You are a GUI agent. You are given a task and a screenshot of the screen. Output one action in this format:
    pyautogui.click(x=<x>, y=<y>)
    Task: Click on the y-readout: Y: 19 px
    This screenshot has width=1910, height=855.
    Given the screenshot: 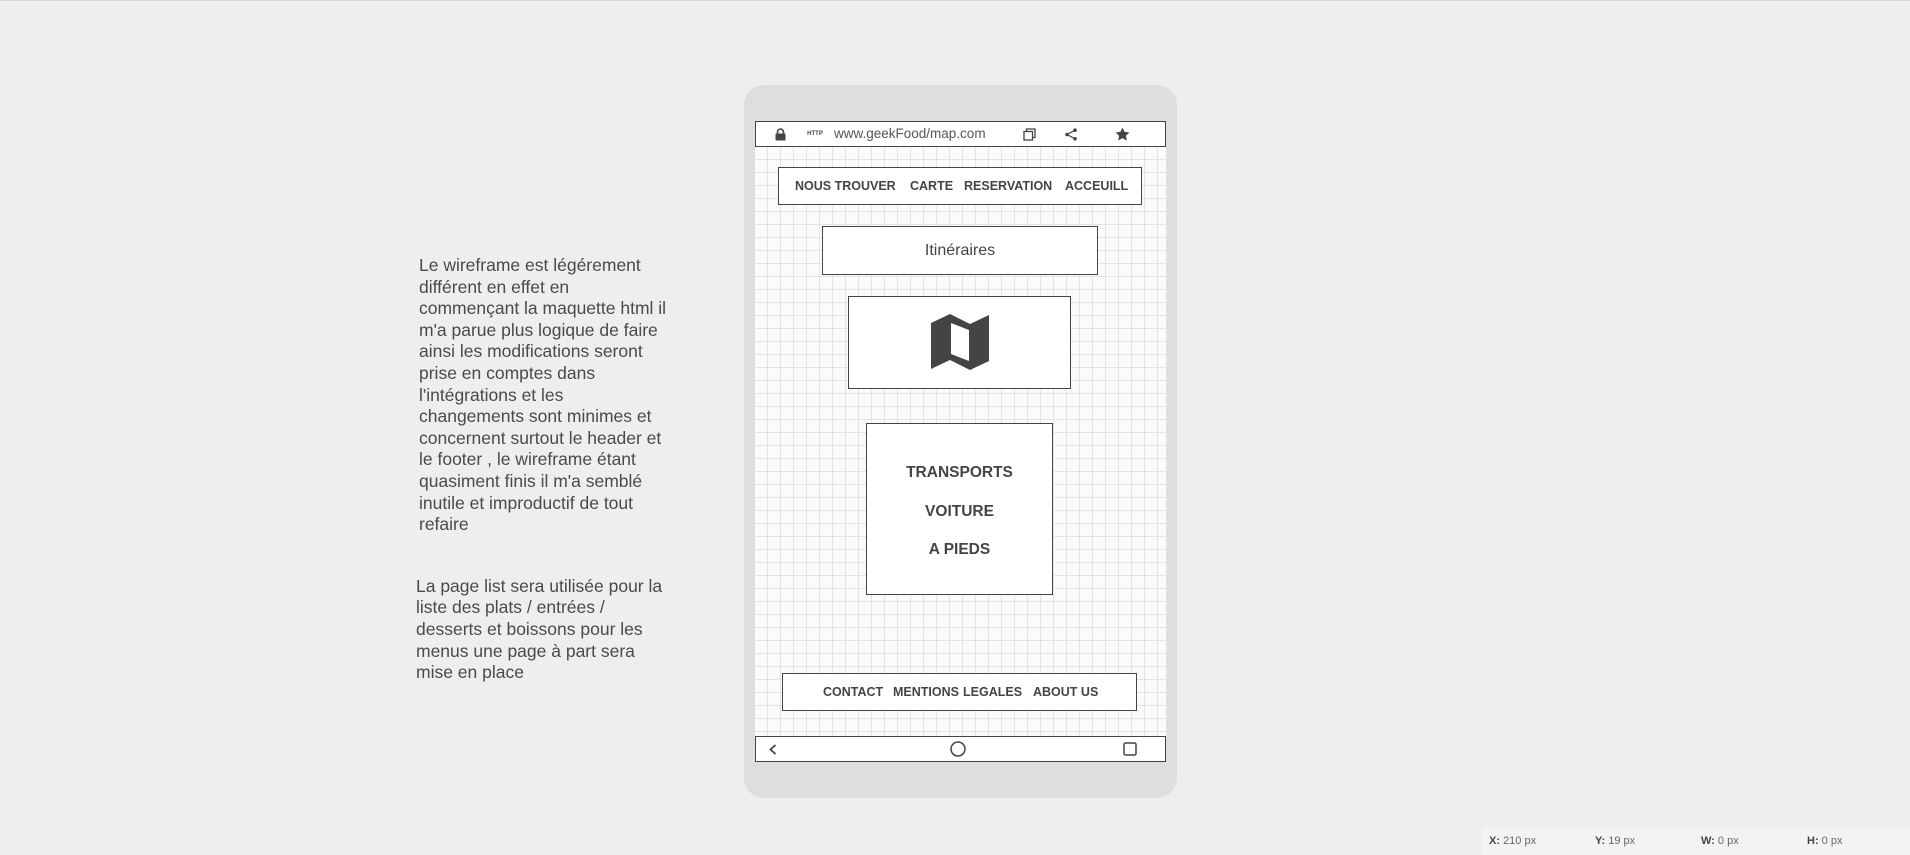 What is the action you would take?
    pyautogui.click(x=1615, y=841)
    